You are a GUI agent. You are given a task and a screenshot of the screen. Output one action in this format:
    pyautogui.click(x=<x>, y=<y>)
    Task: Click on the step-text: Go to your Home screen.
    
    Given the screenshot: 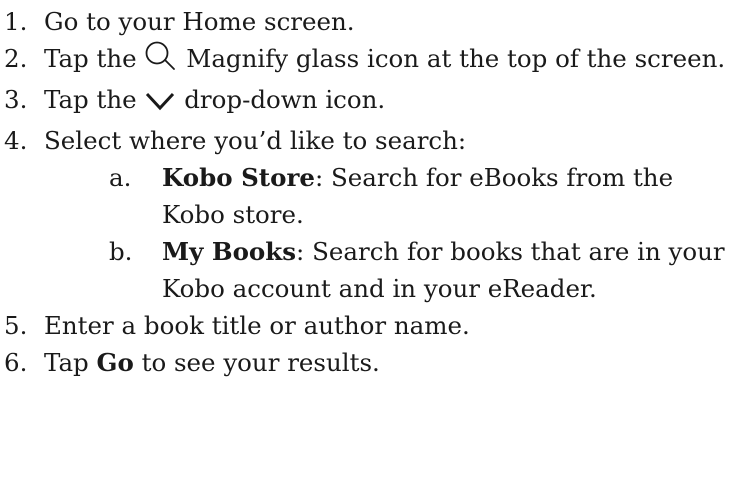 What is the action you would take?
    pyautogui.click(x=199, y=21)
    